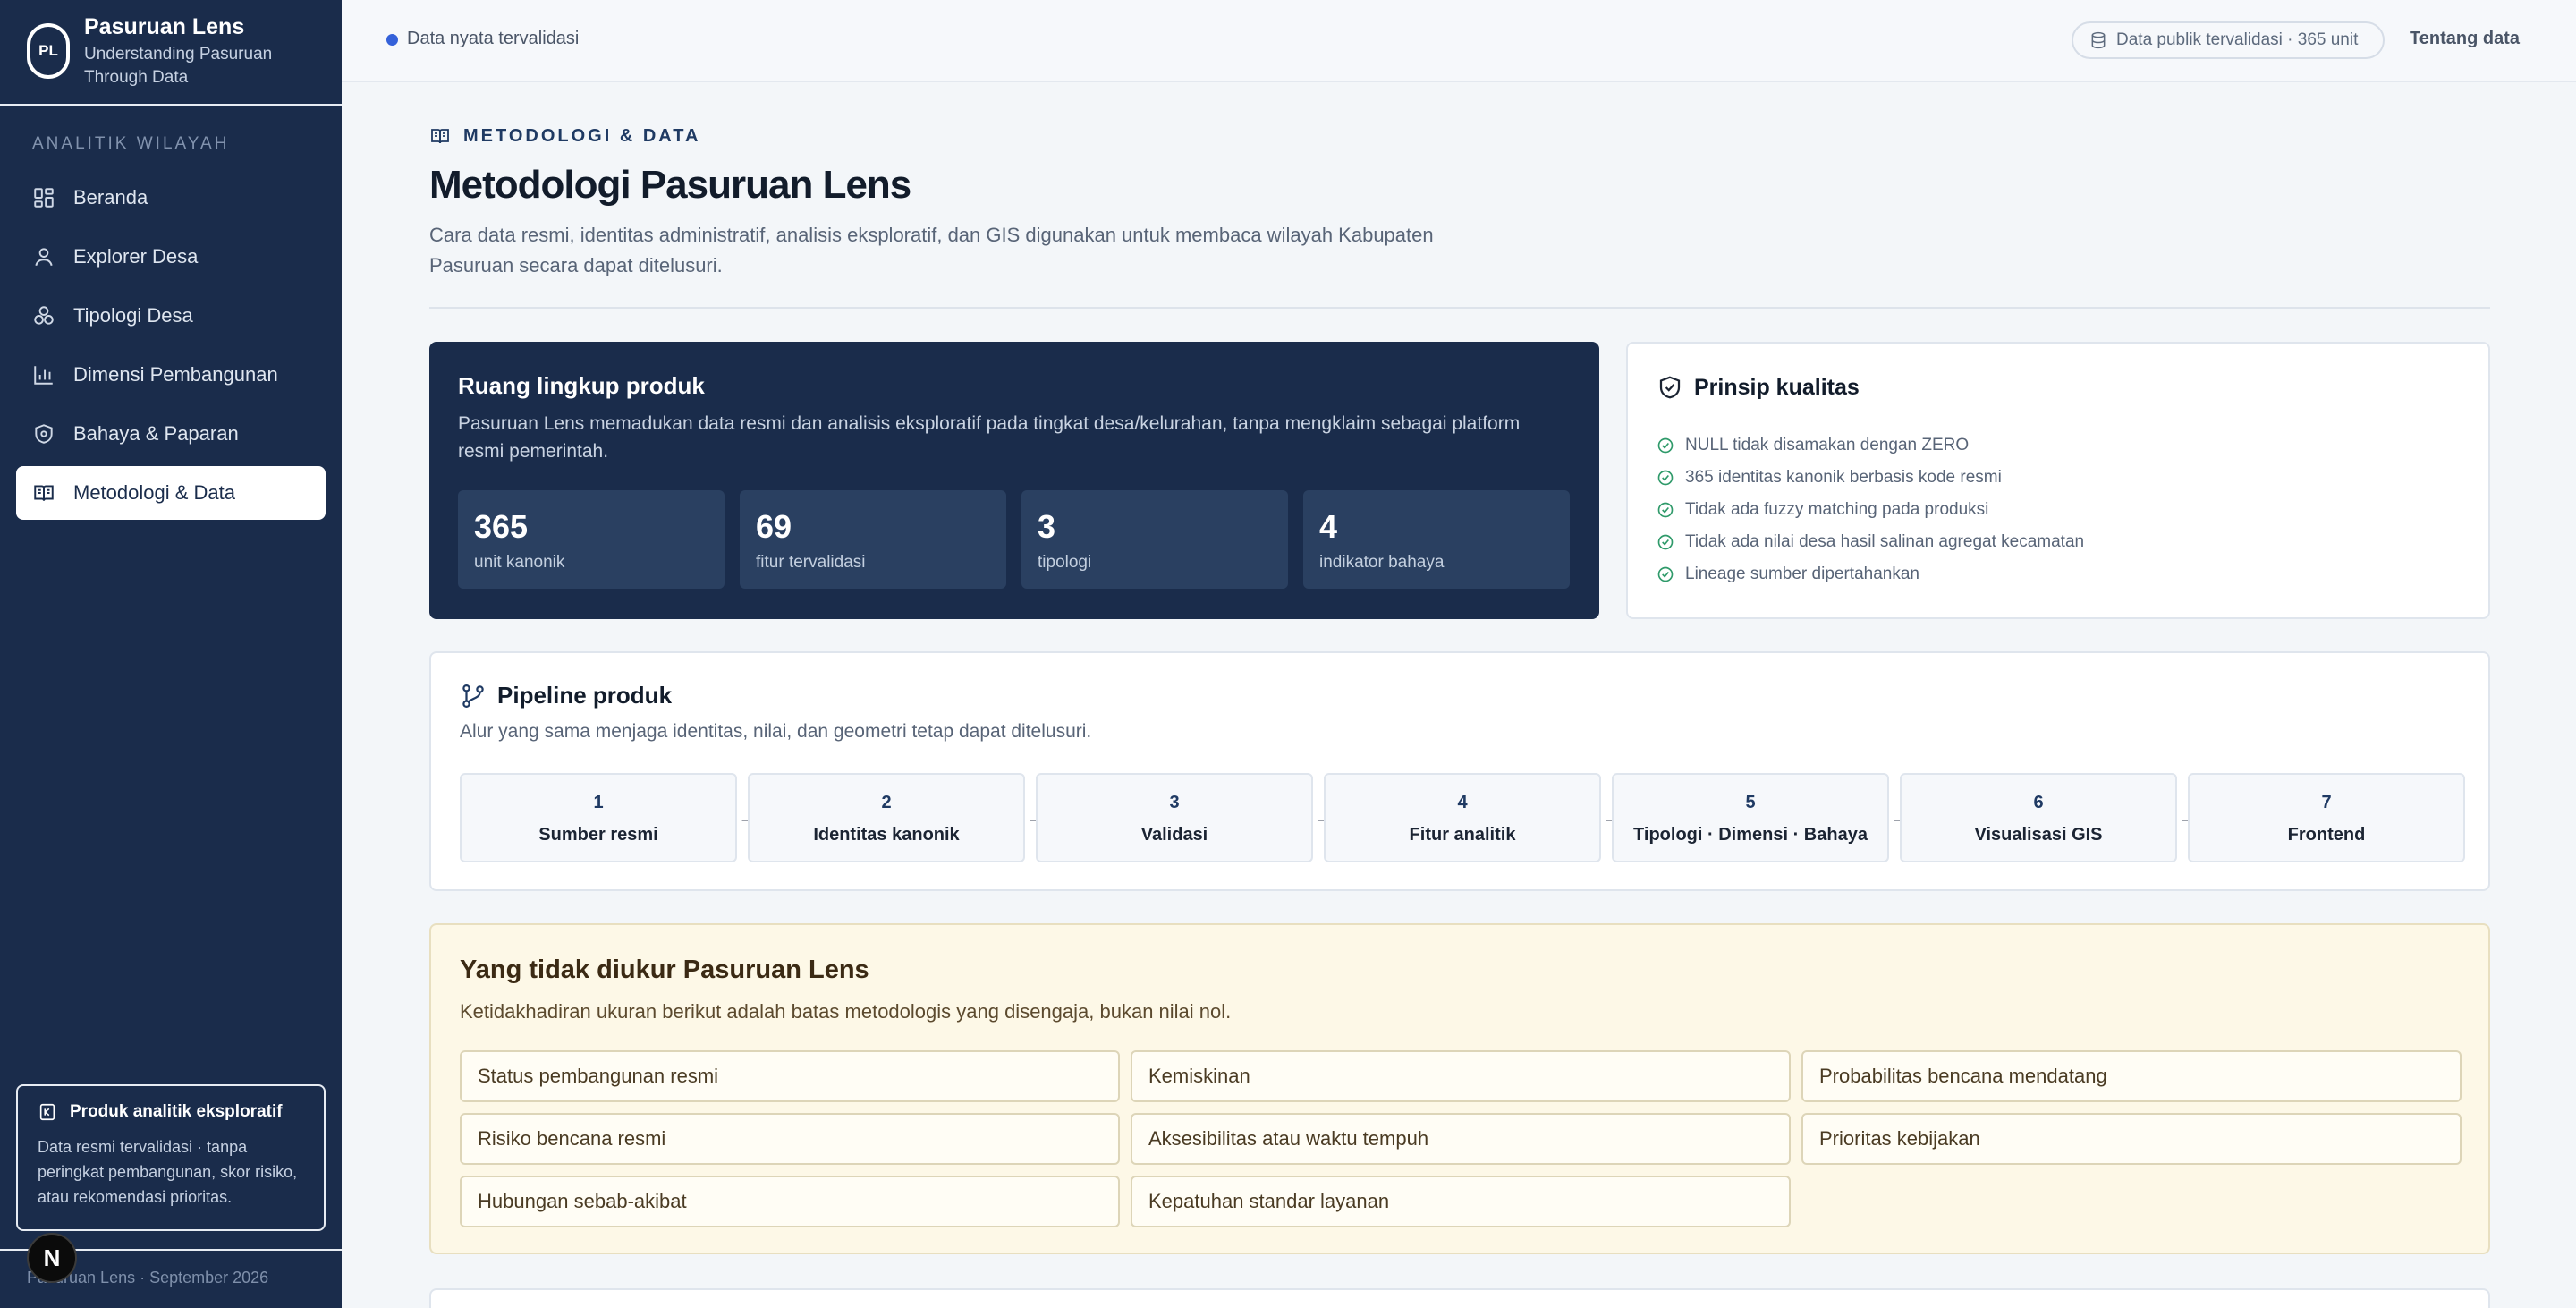  What do you see at coordinates (154, 492) in the screenshot?
I see `sidebar-item-label: Metodologi & Data` at bounding box center [154, 492].